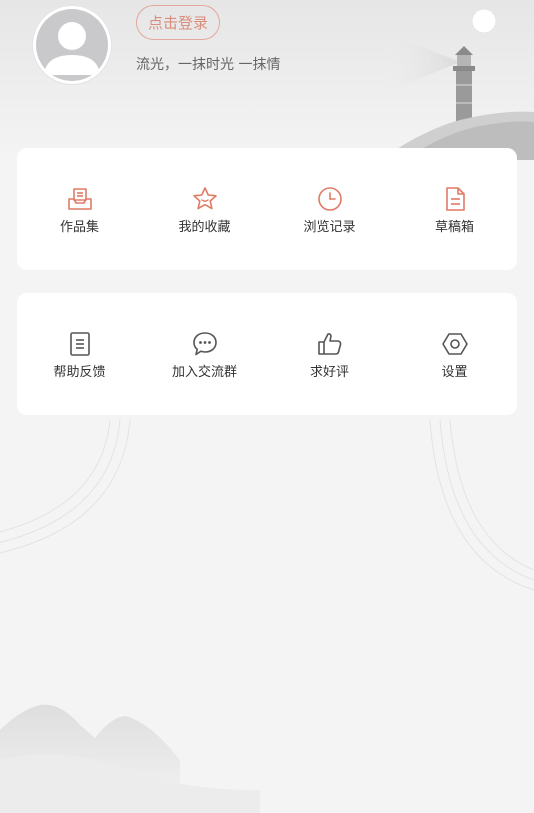  I want to click on help-feedback-button: 帮助反馈, so click(79, 354).